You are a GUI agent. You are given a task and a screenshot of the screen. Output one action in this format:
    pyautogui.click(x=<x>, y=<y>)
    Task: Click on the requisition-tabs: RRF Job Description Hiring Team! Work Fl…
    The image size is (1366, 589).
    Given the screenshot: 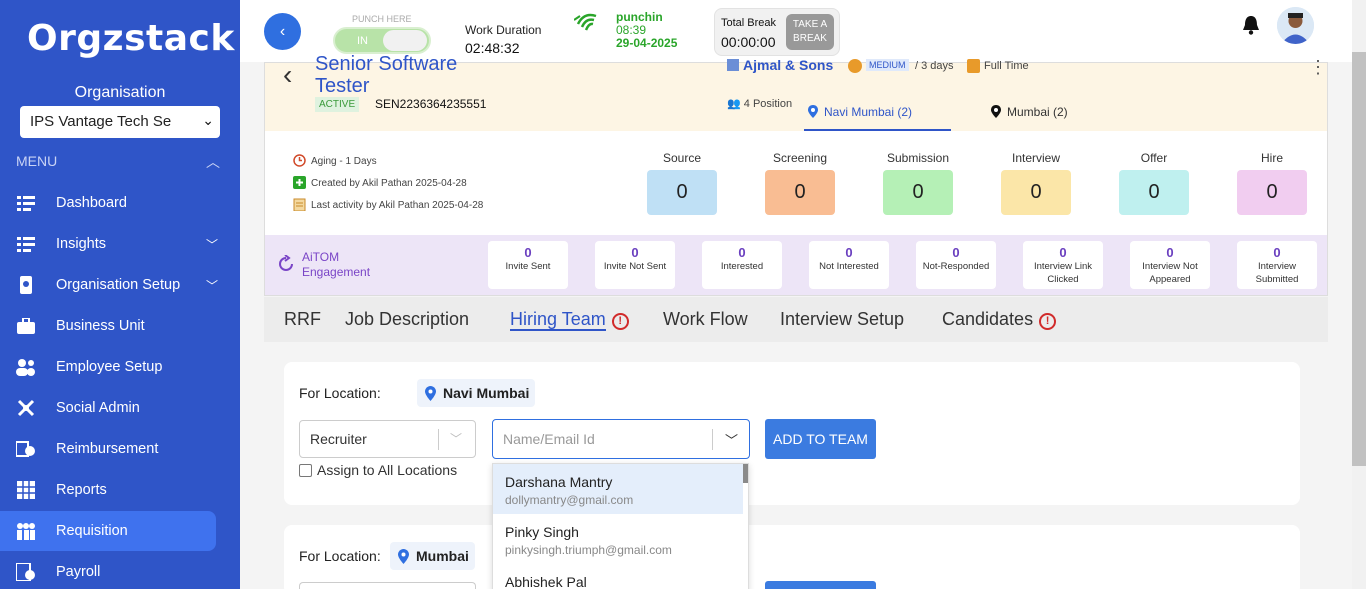 What is the action you would take?
    pyautogui.click(x=796, y=319)
    